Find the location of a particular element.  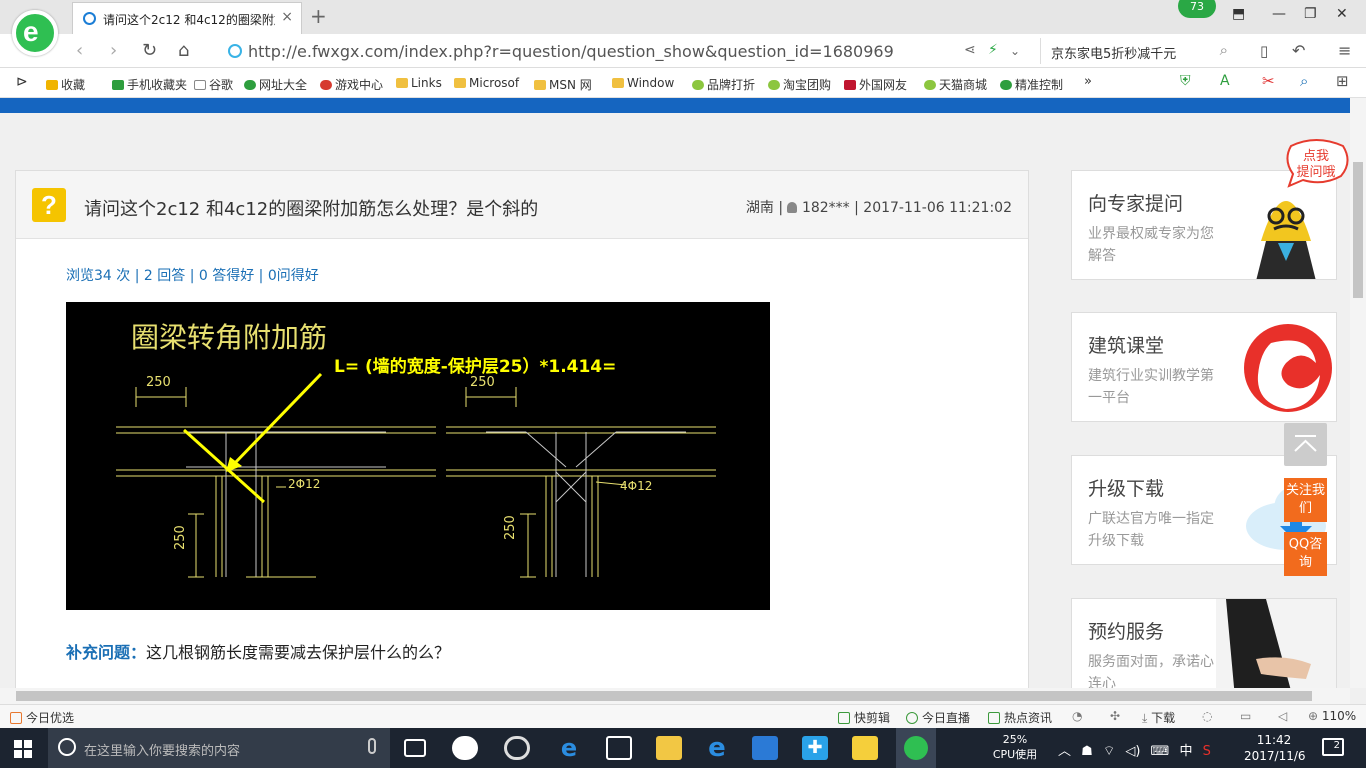

chat-icon is located at coordinates (1006, 85).